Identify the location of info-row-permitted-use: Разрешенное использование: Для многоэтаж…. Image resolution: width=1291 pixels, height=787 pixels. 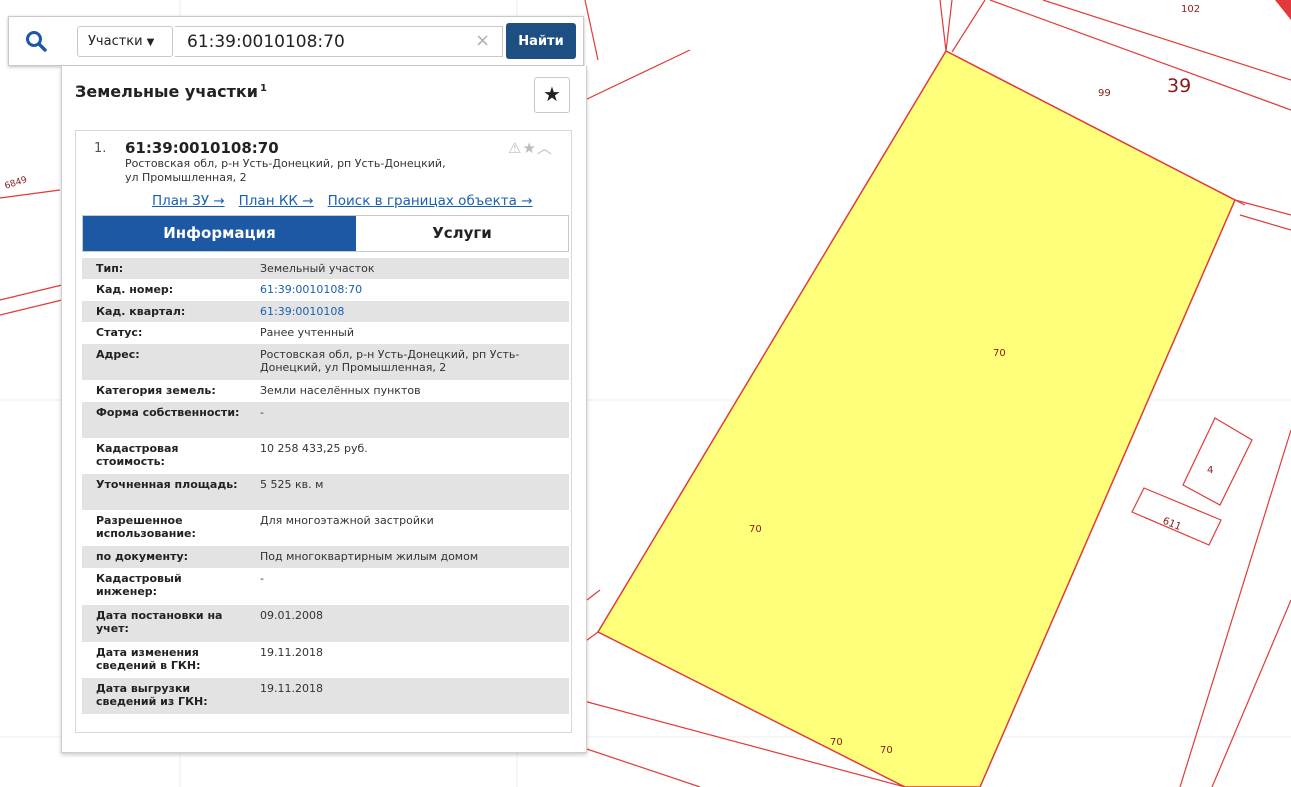
(325, 528).